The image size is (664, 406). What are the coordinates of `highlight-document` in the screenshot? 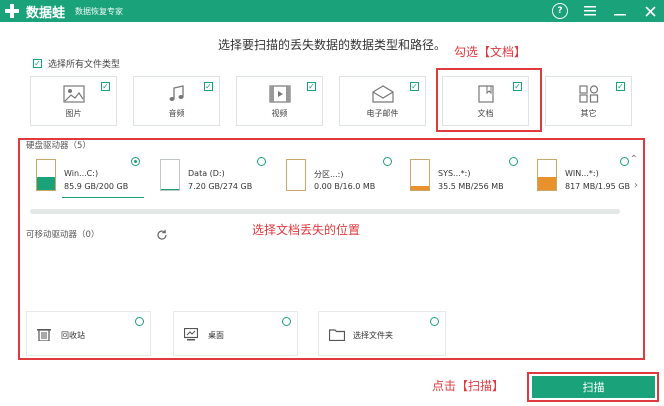 It's located at (489, 100).